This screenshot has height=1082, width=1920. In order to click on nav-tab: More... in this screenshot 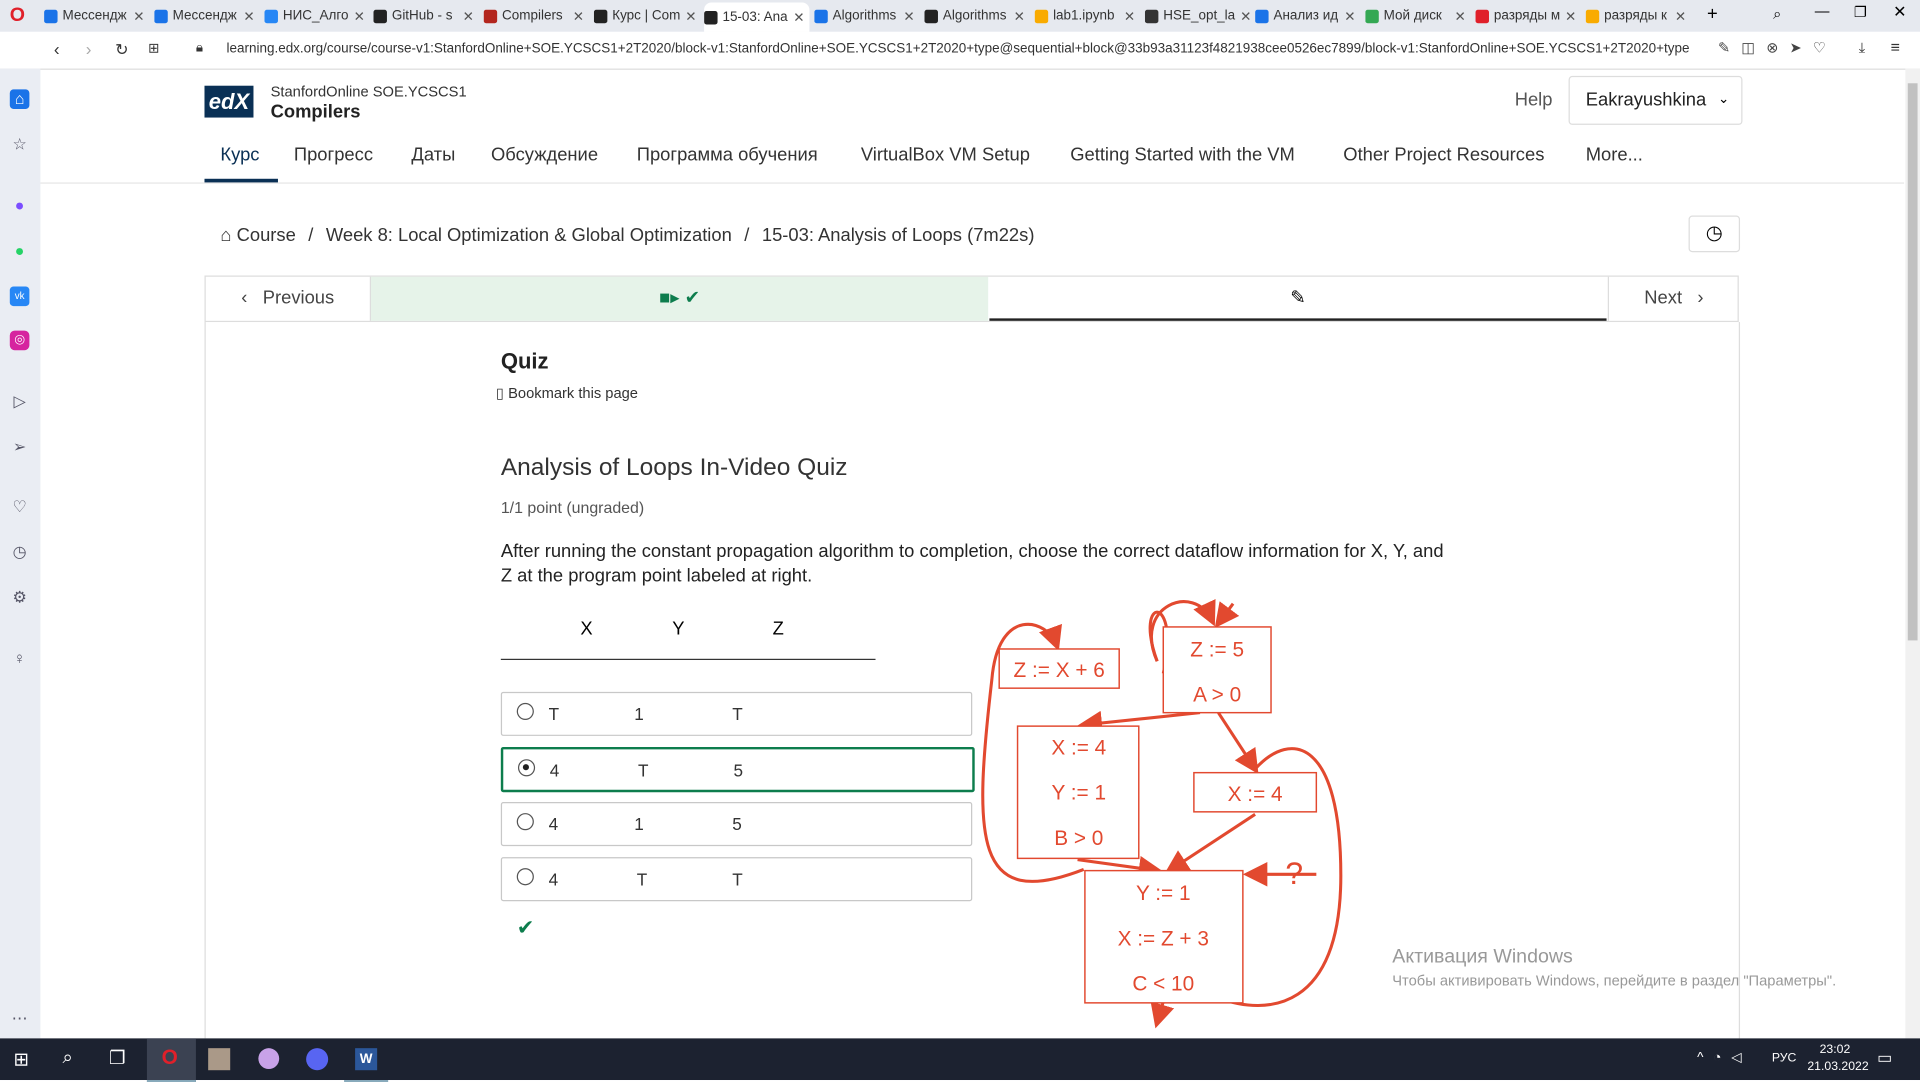, I will do `click(1614, 154)`.